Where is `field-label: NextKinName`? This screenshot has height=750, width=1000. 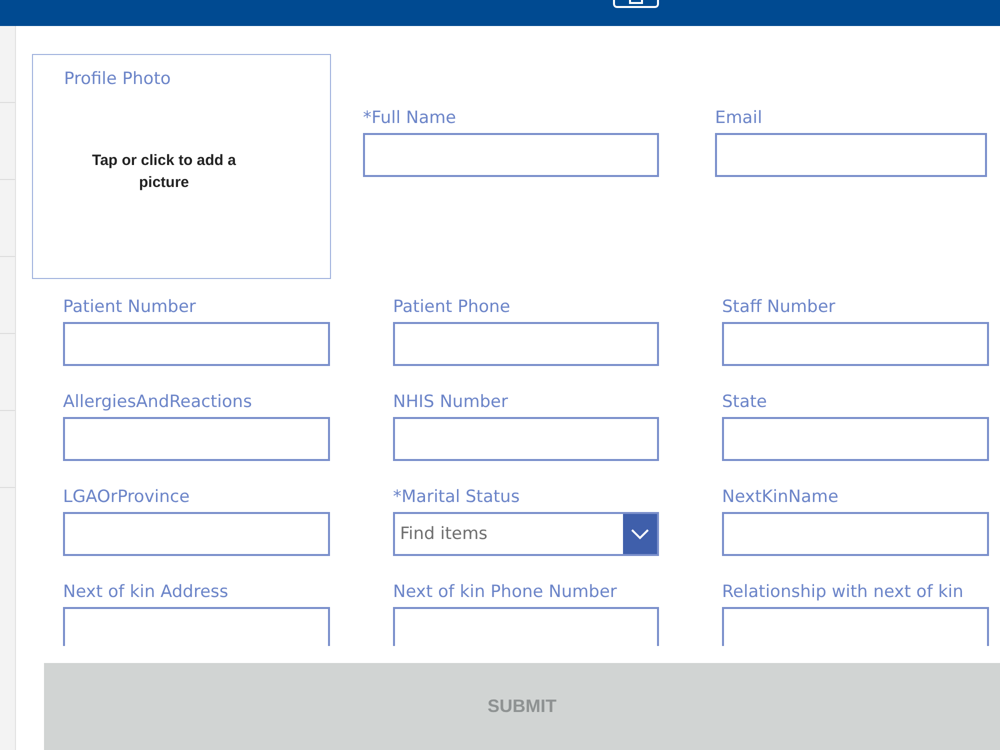 field-label: NextKinName is located at coordinates (781, 497).